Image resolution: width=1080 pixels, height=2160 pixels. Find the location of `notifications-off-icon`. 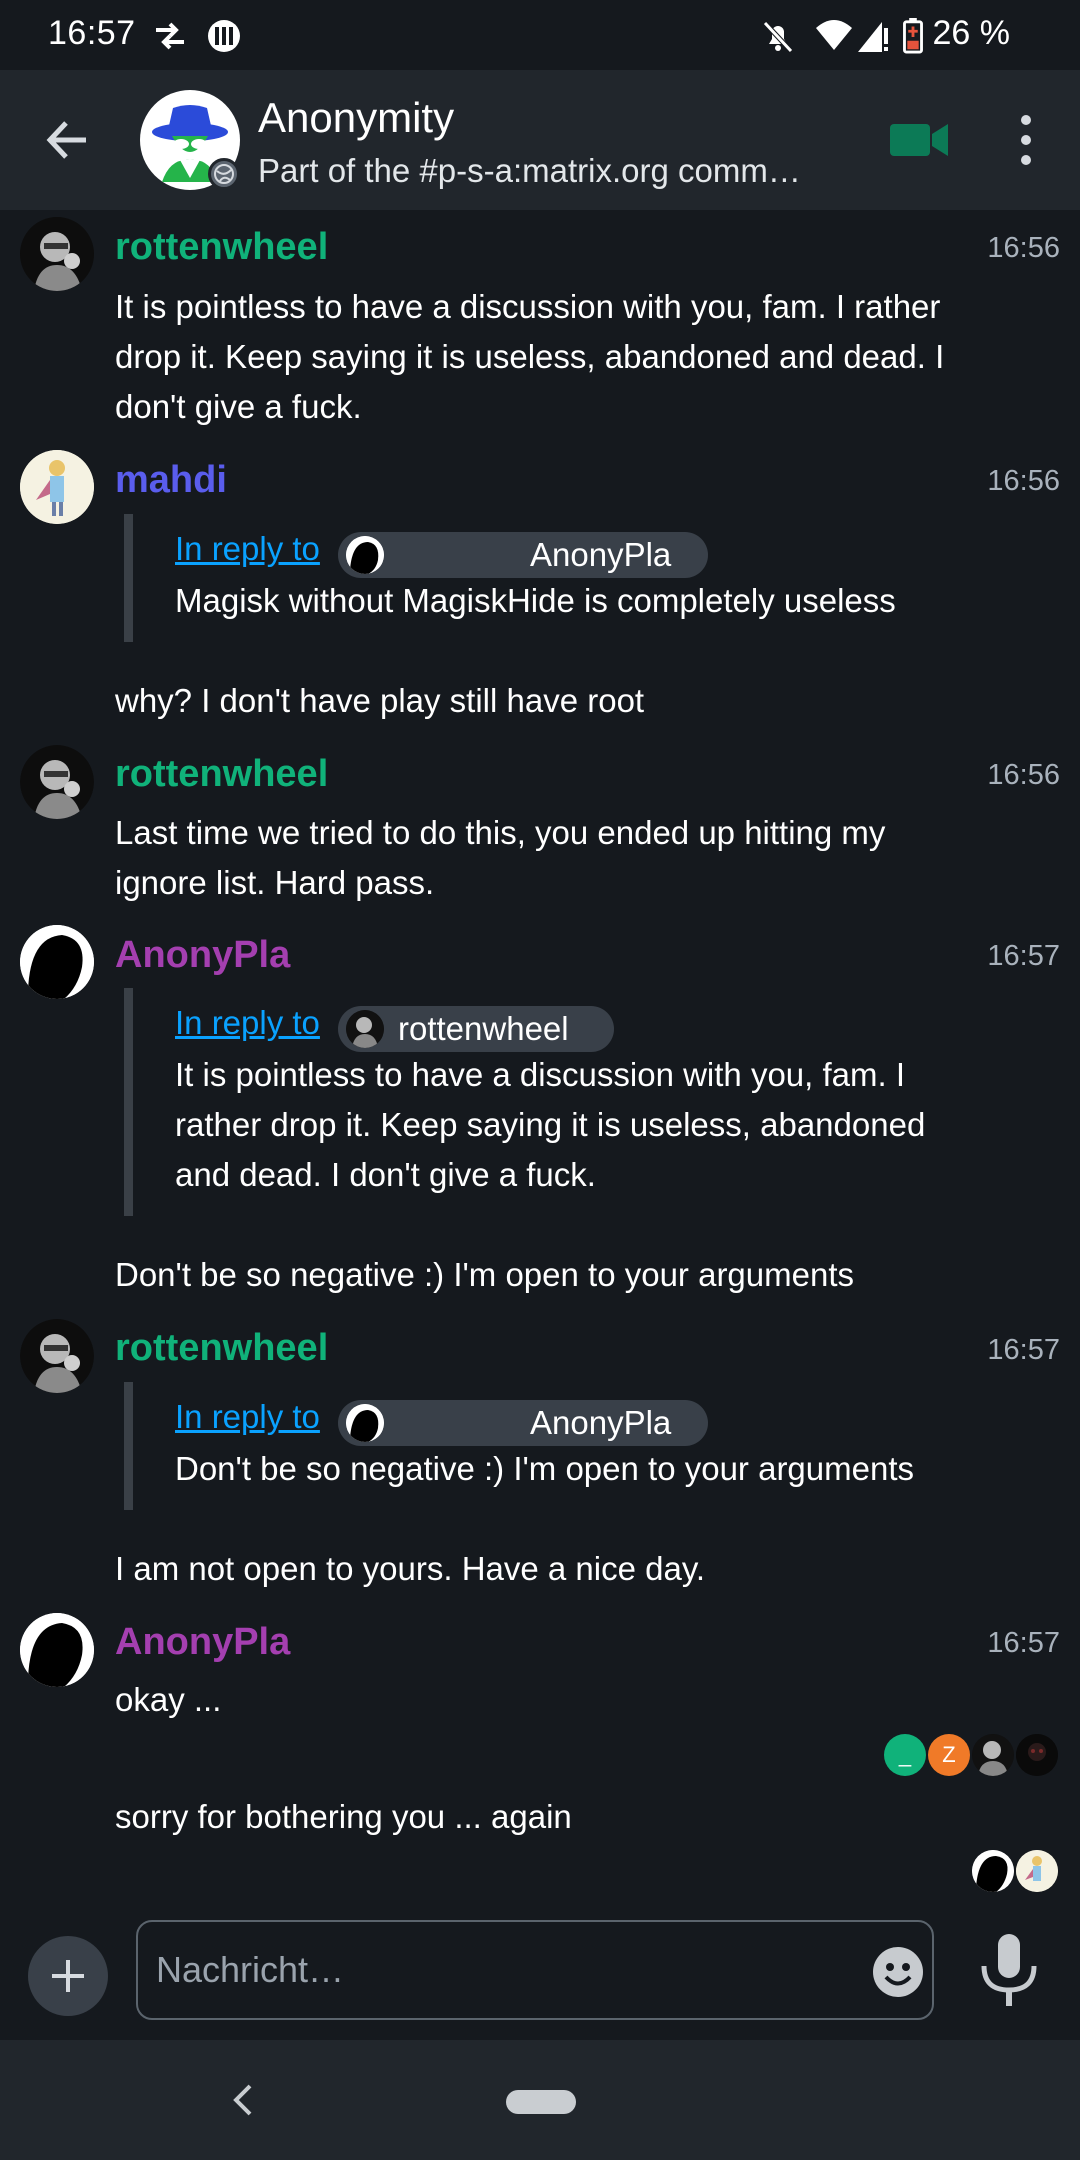

notifications-off-icon is located at coordinates (778, 37).